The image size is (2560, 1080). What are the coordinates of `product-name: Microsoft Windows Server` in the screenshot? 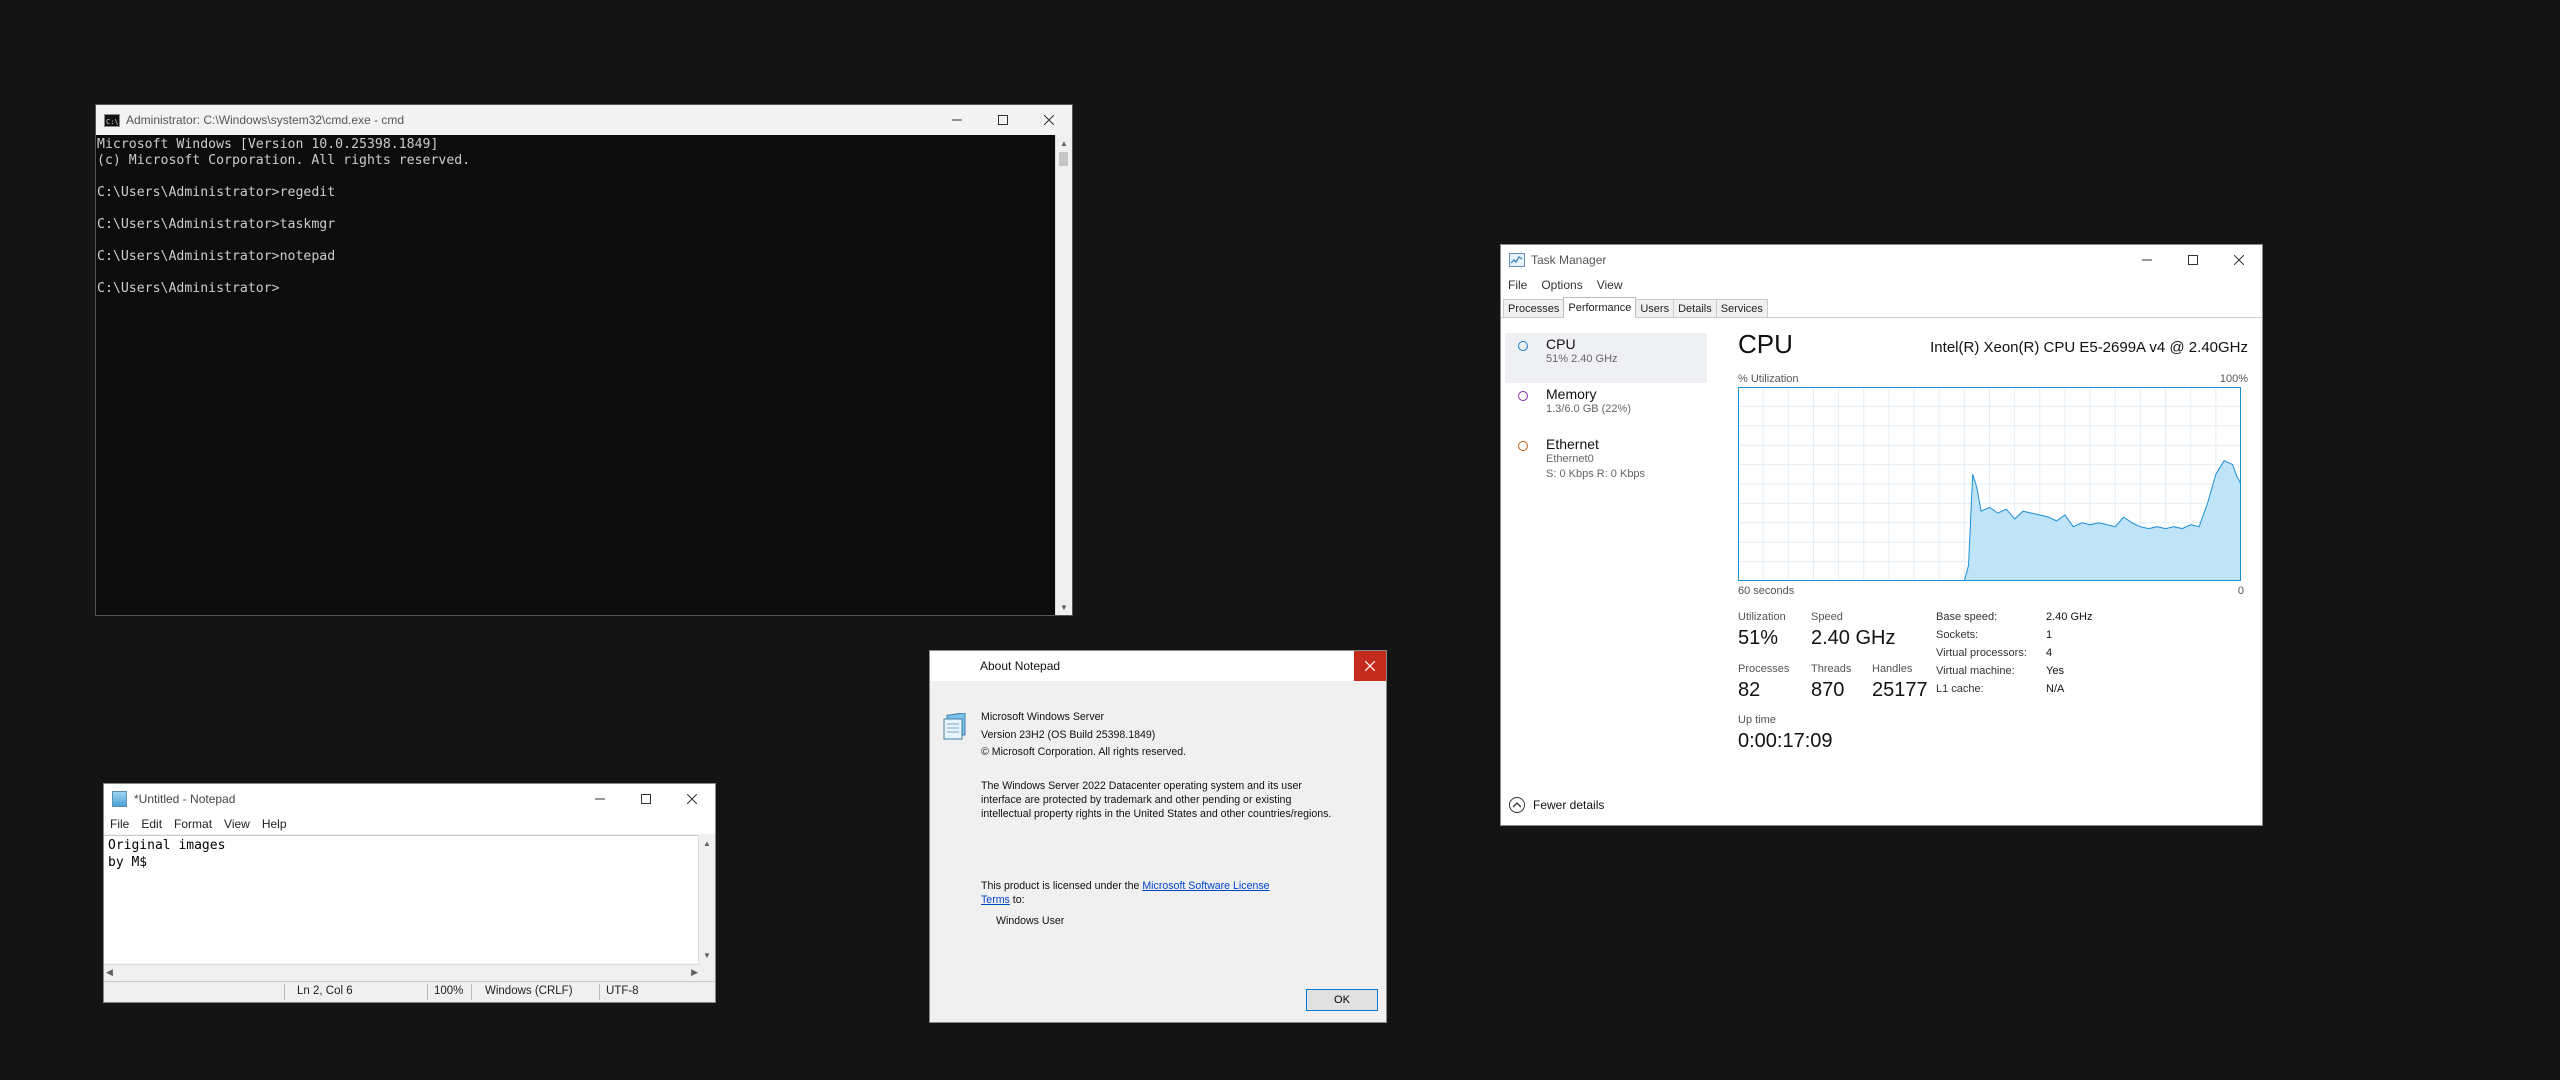 It's located at (1043, 717).